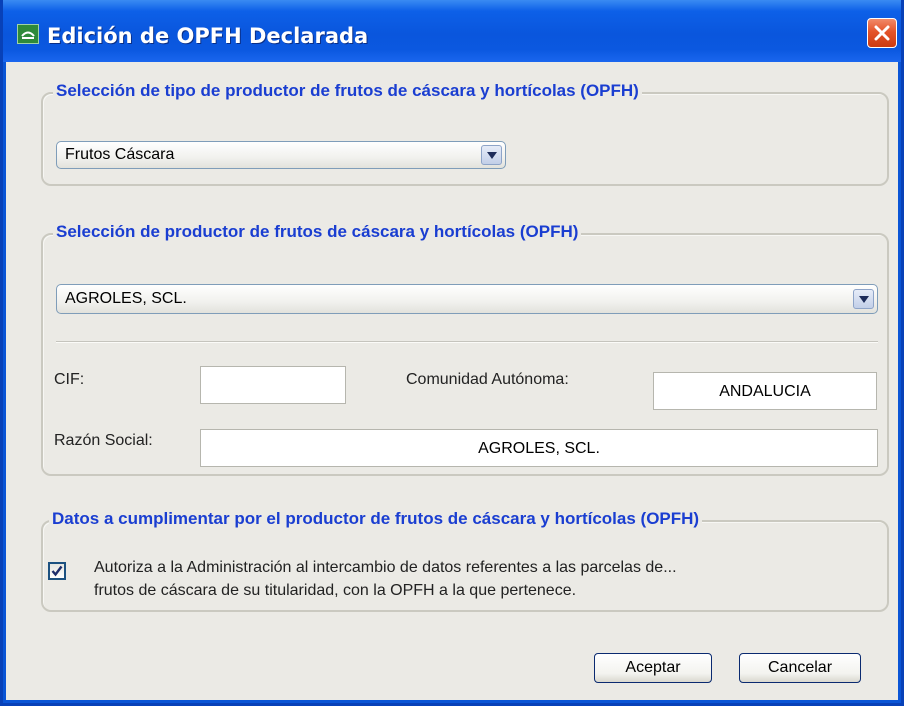  Describe the element at coordinates (467, 342) in the screenshot. I see `separator` at that location.